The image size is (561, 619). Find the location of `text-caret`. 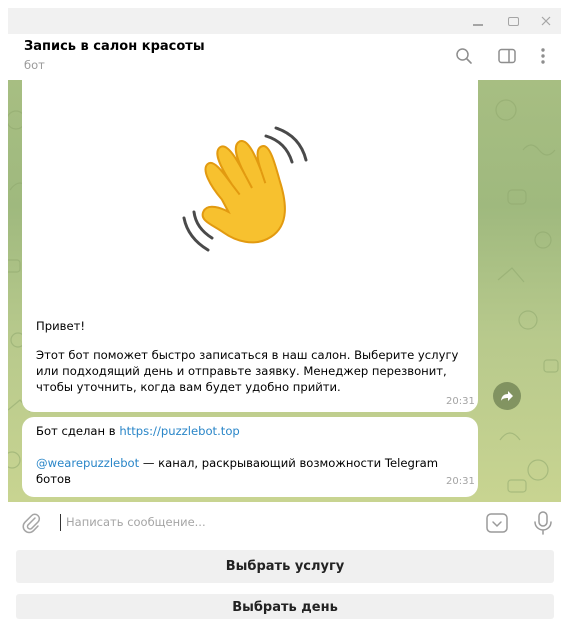

text-caret is located at coordinates (61, 522).